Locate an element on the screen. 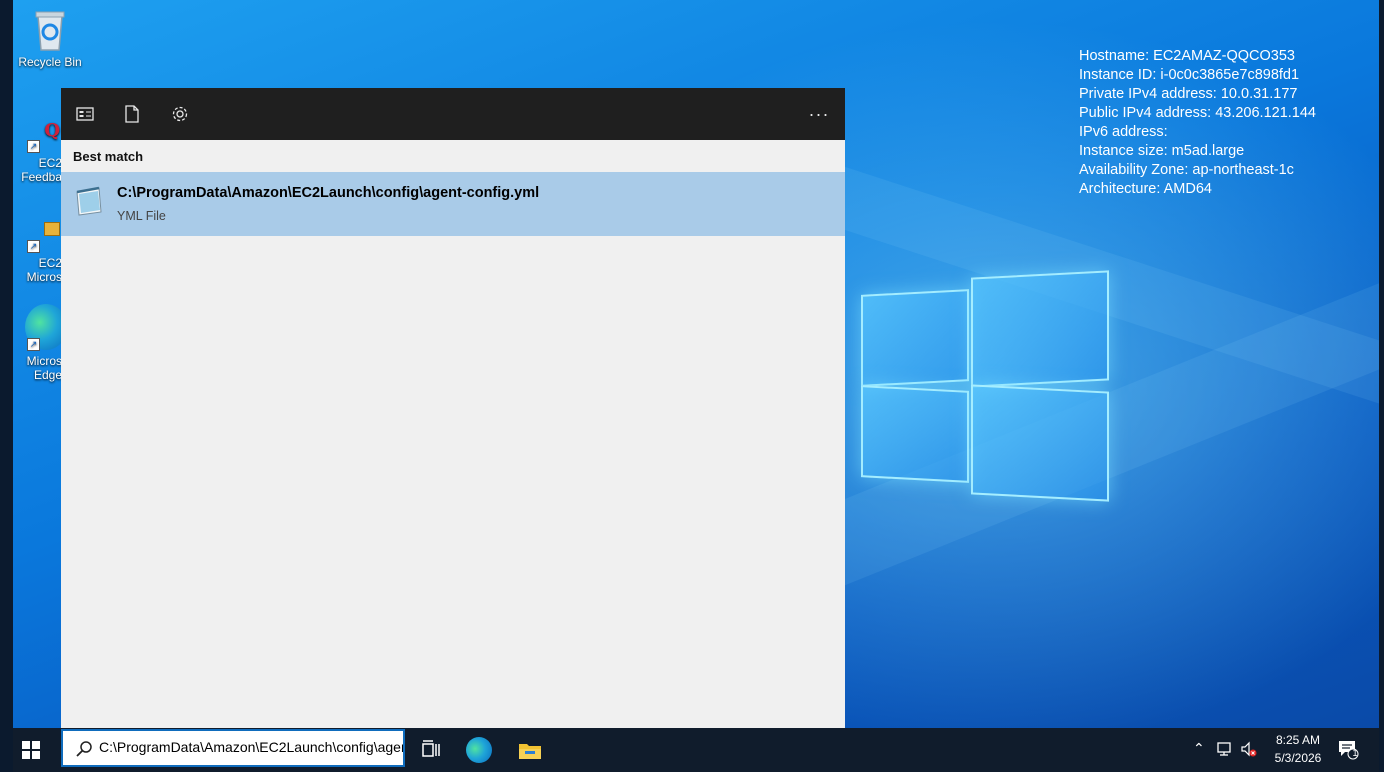 The height and width of the screenshot is (772, 1384). more-options-button: ··· is located at coordinates (819, 114).